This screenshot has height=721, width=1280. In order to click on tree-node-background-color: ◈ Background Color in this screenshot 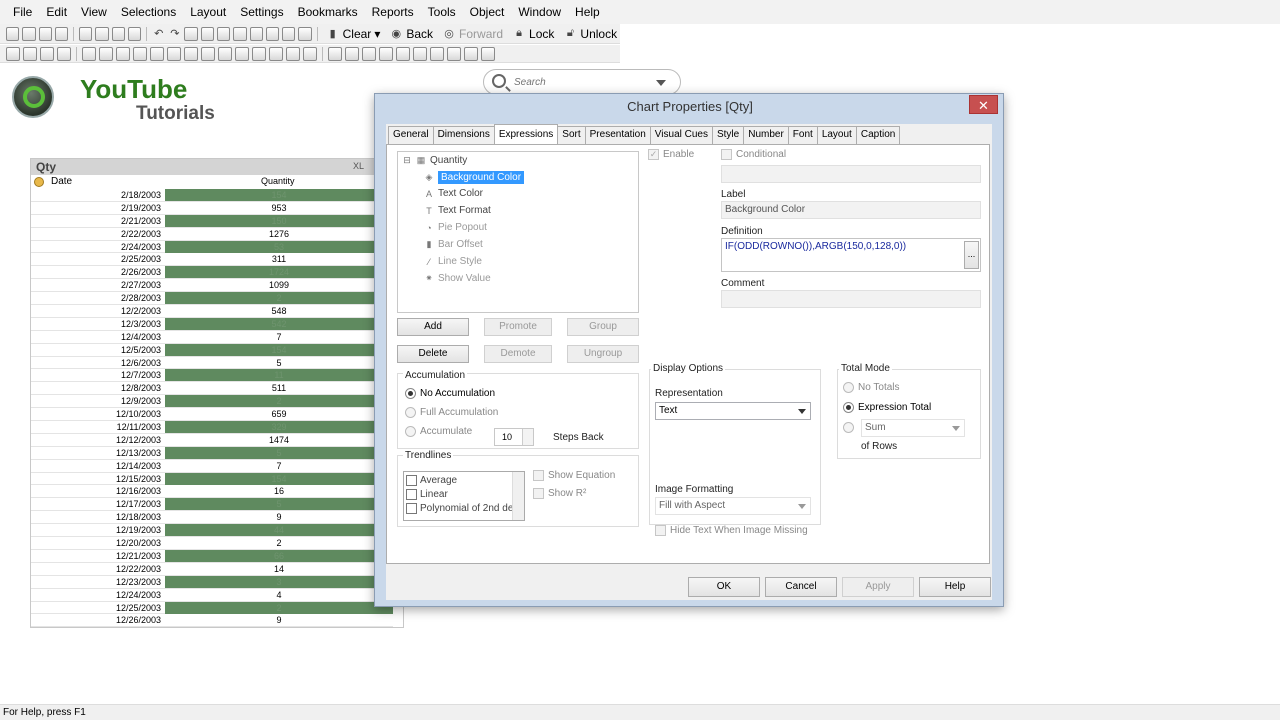, I will do `click(474, 177)`.